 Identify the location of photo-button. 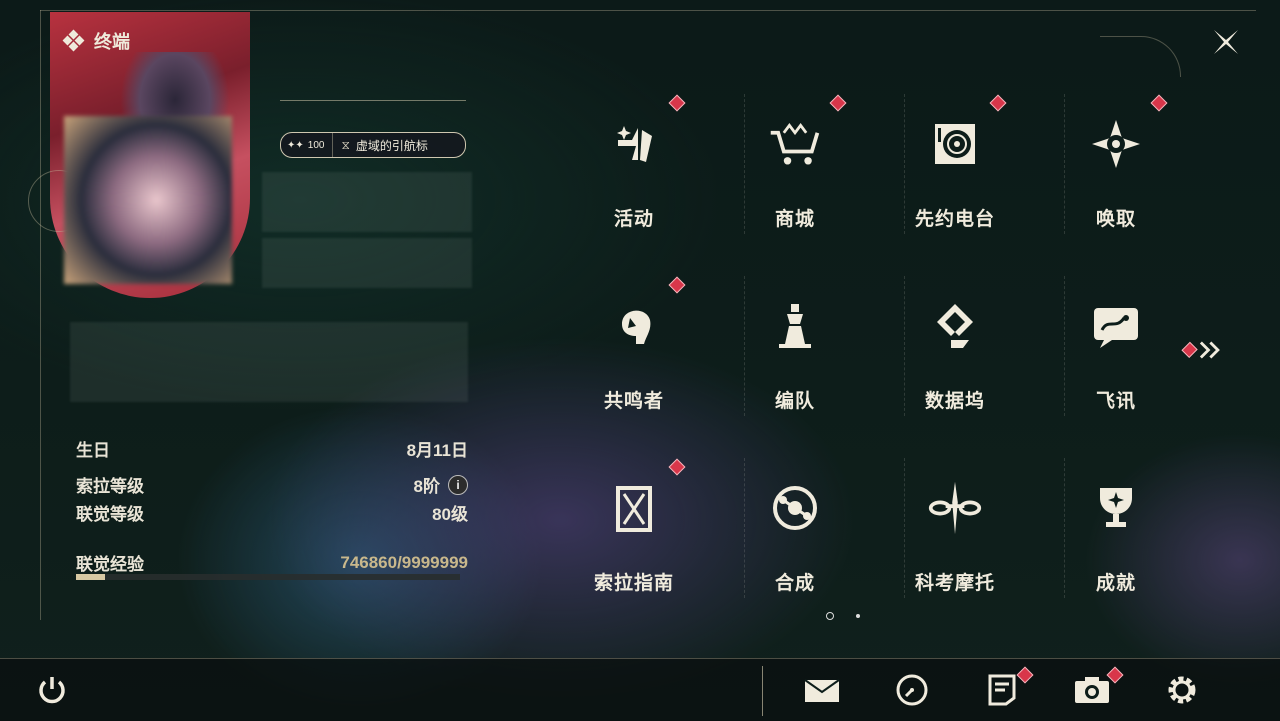
(1092, 690).